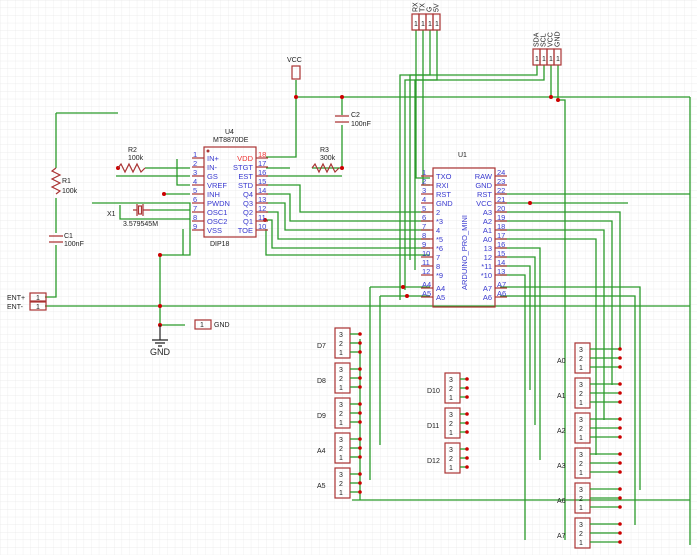 This screenshot has width=697, height=555. Describe the element at coordinates (212, 176) in the screenshot. I see `u4-pin-name: GS` at that location.